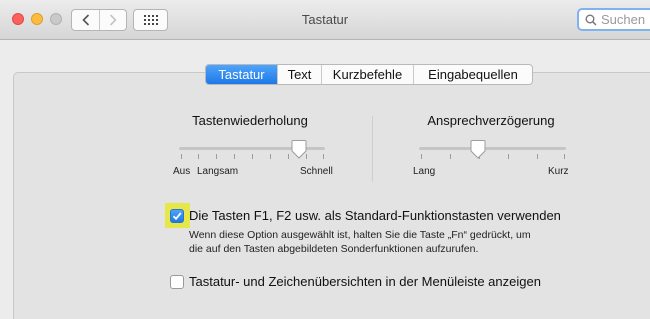  I want to click on window-title: Tastatur, so click(325, 19).